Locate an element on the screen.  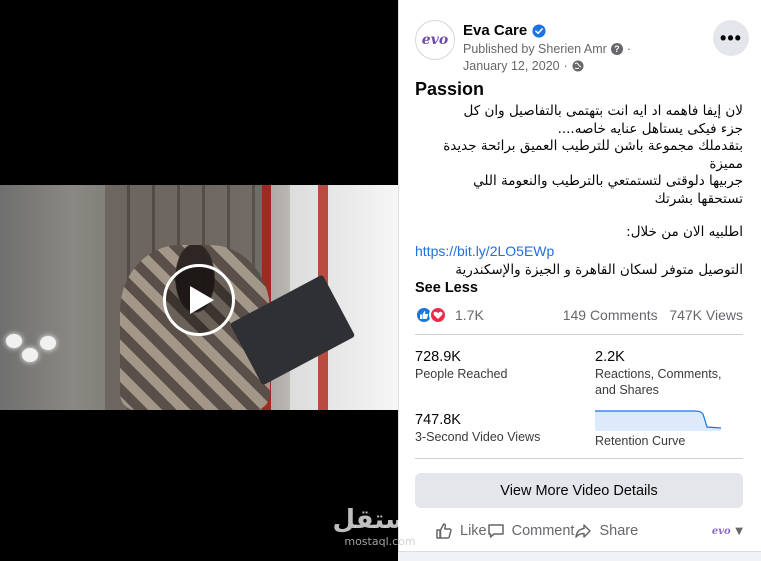
chevron-down-icon: ▼ is located at coordinates (739, 531).